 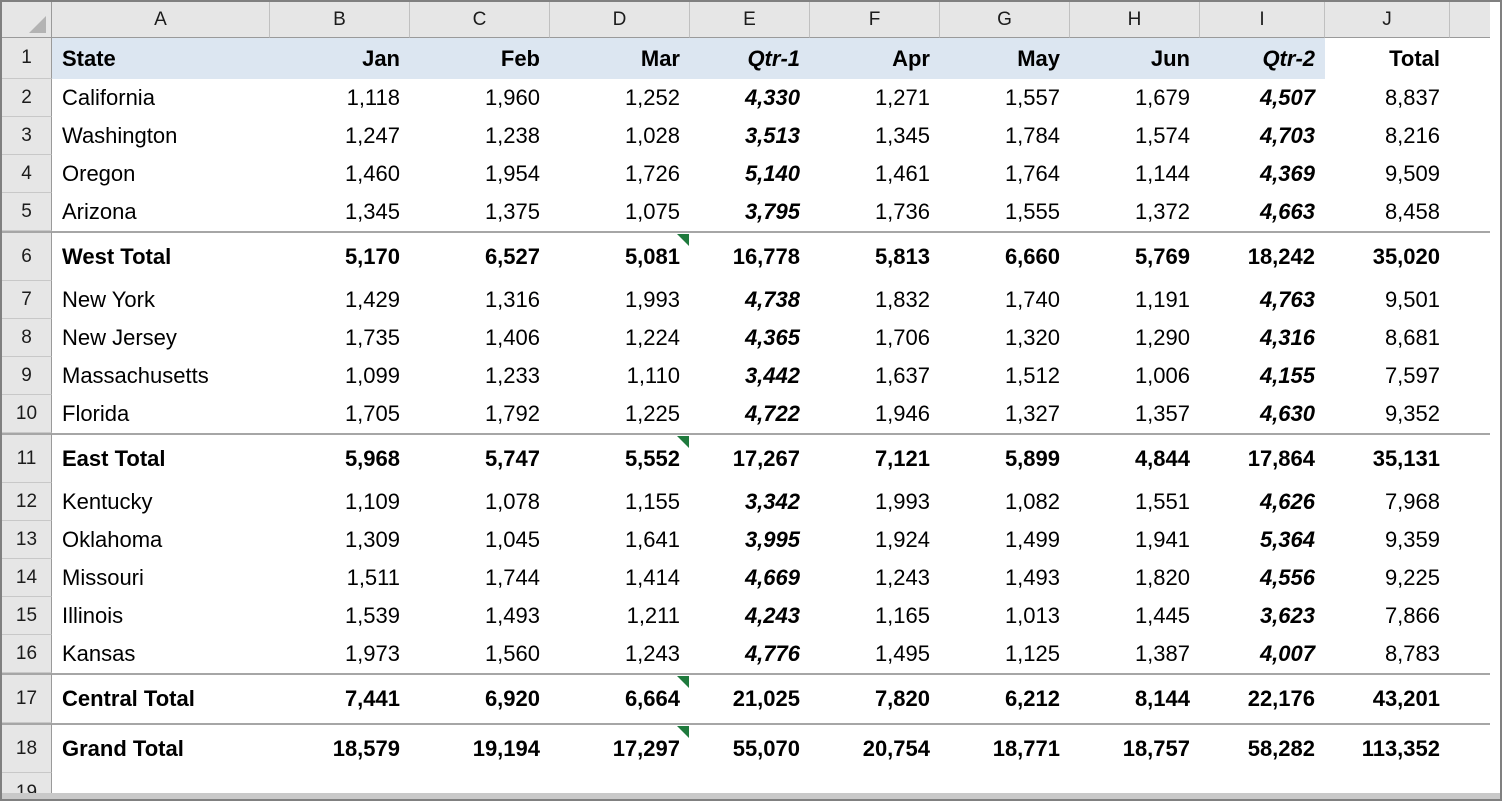 What do you see at coordinates (27, 748) in the screenshot?
I see `row-header-18: 18` at bounding box center [27, 748].